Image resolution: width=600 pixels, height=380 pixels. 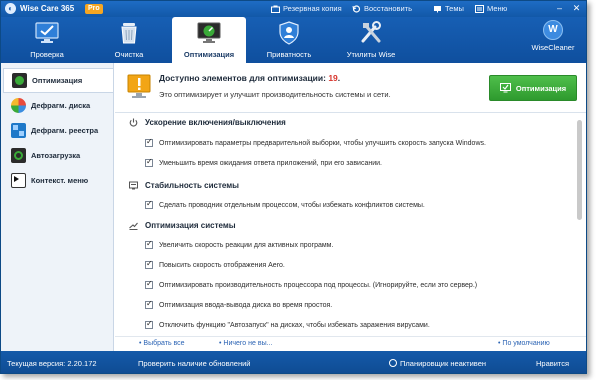 I want to click on main-menu: Меню, so click(x=491, y=8).